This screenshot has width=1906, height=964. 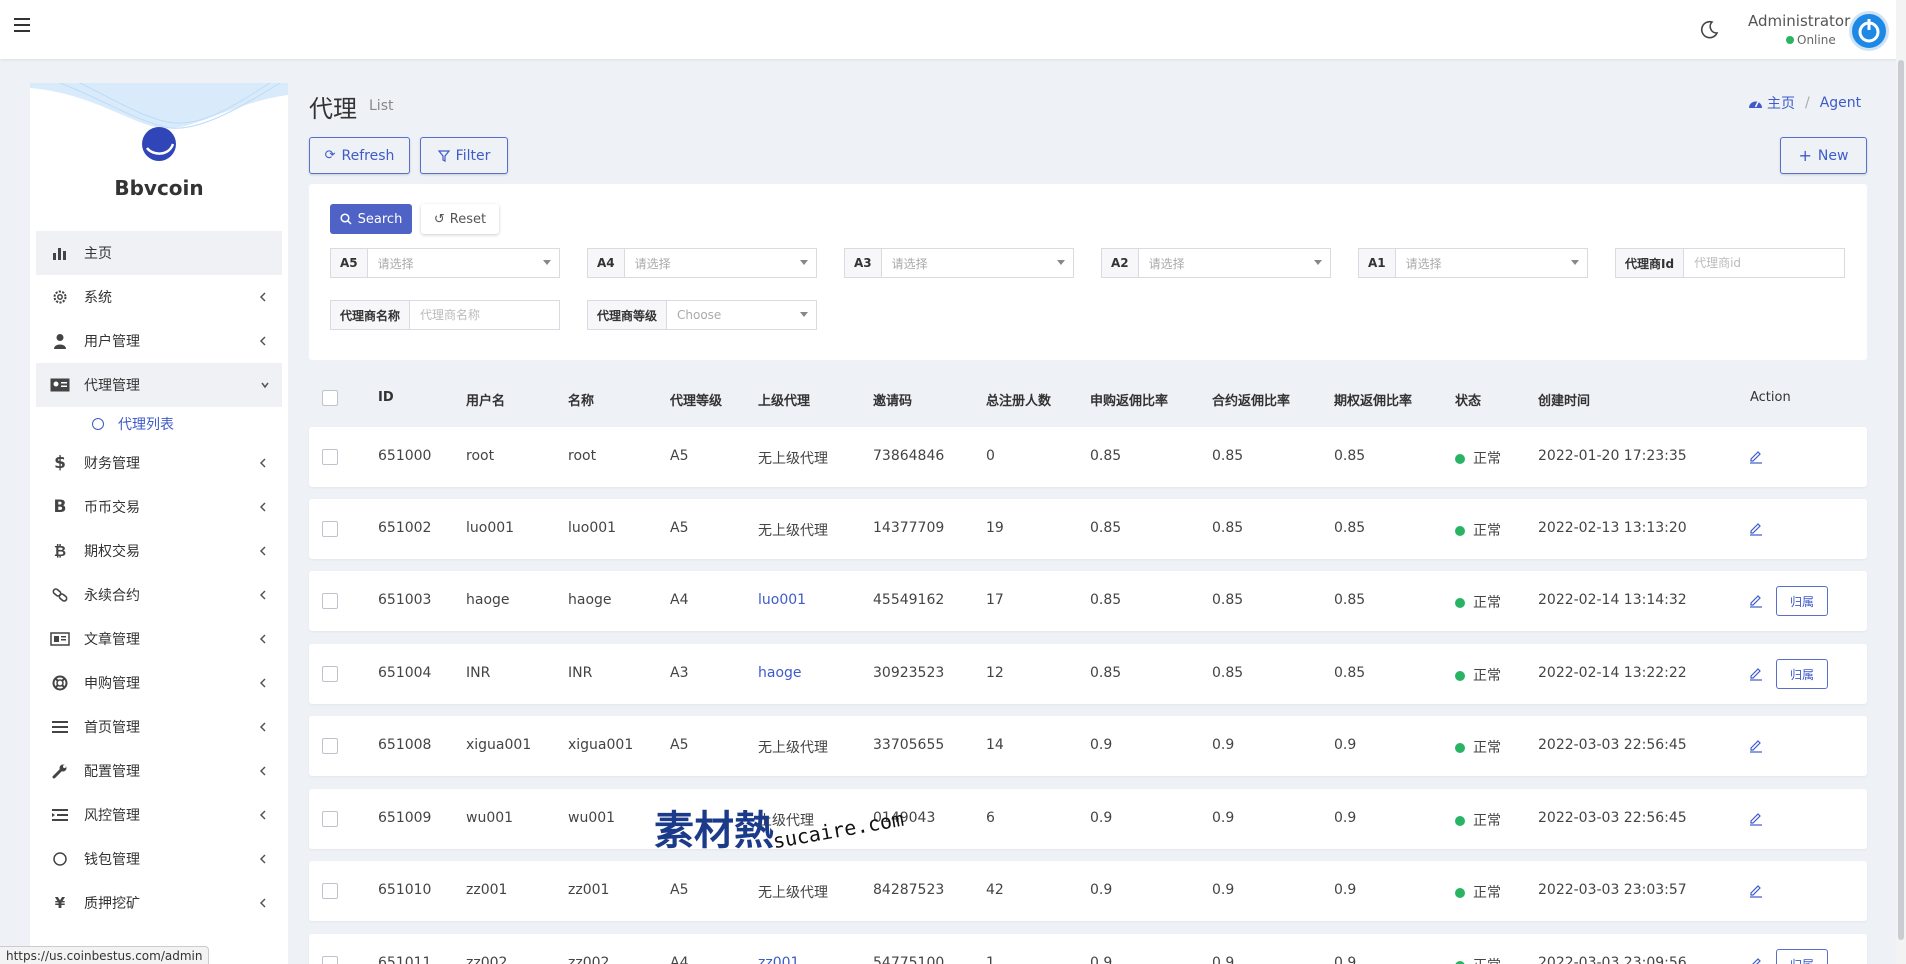 What do you see at coordinates (1478, 675) in the screenshot?
I see `cell-status: 正常` at bounding box center [1478, 675].